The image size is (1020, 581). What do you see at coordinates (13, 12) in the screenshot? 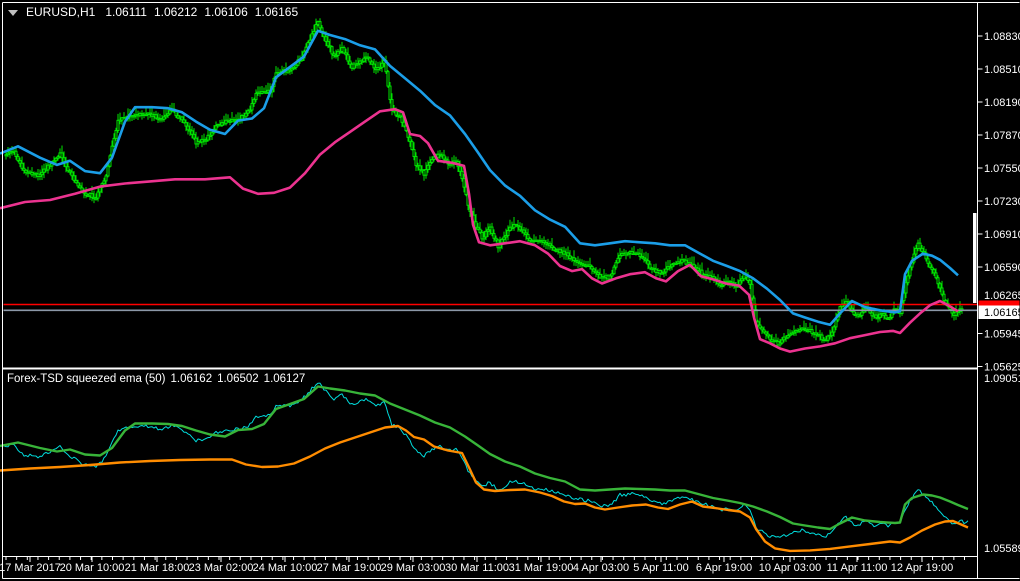
I see `symbol-dropdown-icon` at bounding box center [13, 12].